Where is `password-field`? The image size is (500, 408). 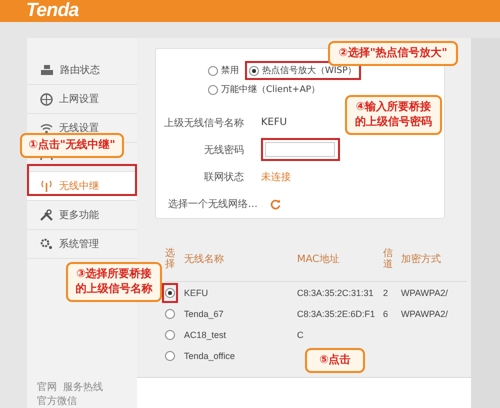
password-field is located at coordinates (300, 150).